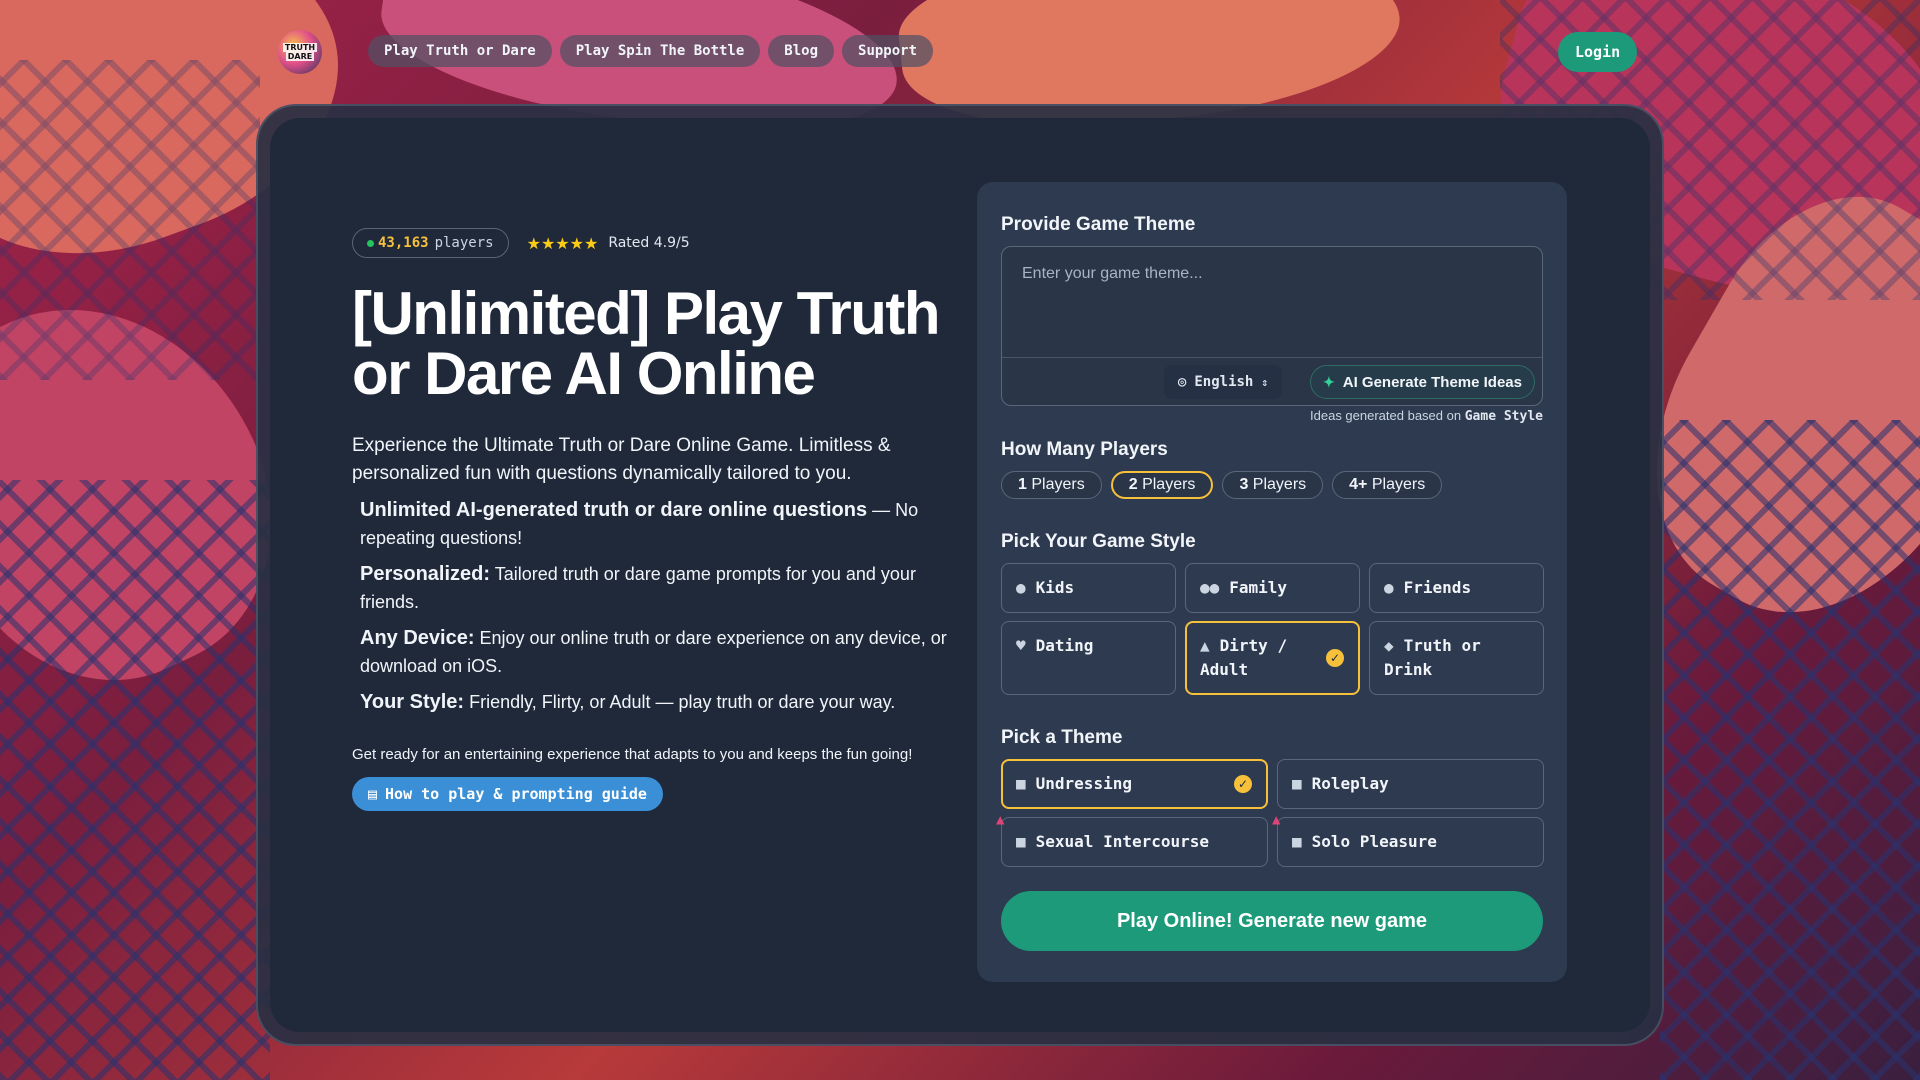 The width and height of the screenshot is (1920, 1080). I want to click on feature-bold: Personalized:, so click(425, 574).